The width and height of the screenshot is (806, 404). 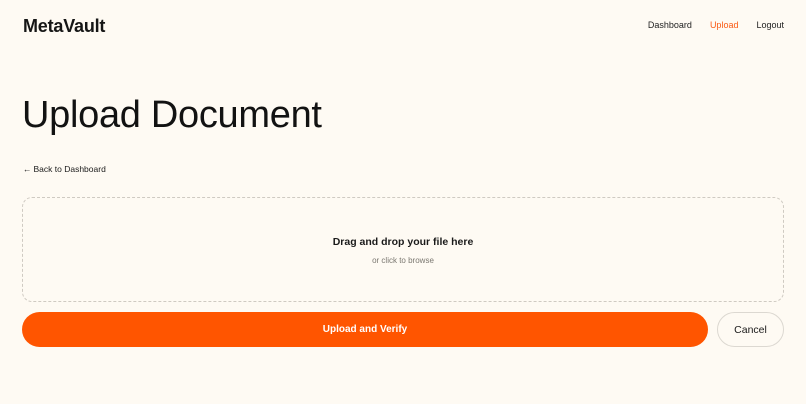 I want to click on nav-link-logout: Logout, so click(x=770, y=25).